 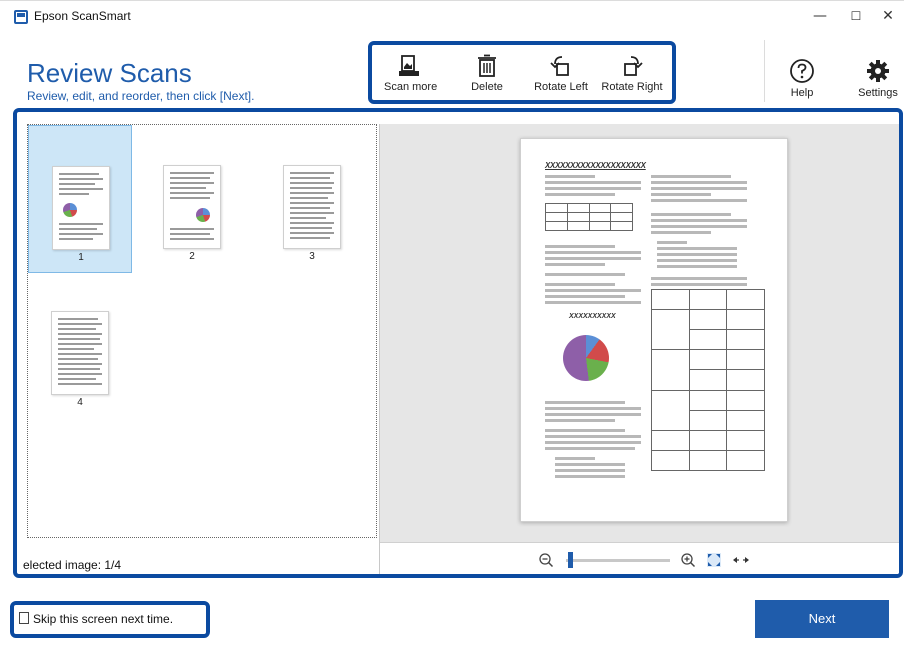 I want to click on next-button: Next, so click(x=822, y=619).